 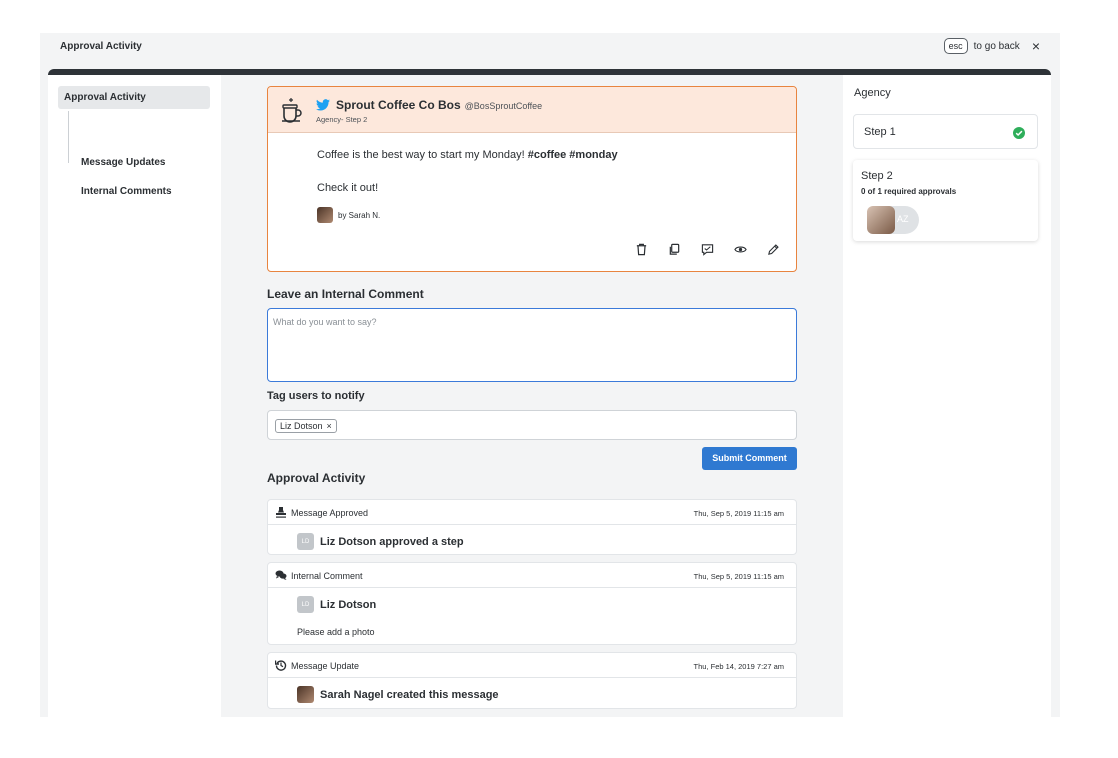 What do you see at coordinates (123, 162) in the screenshot?
I see `sidebar-item-message-updates: Message Updates` at bounding box center [123, 162].